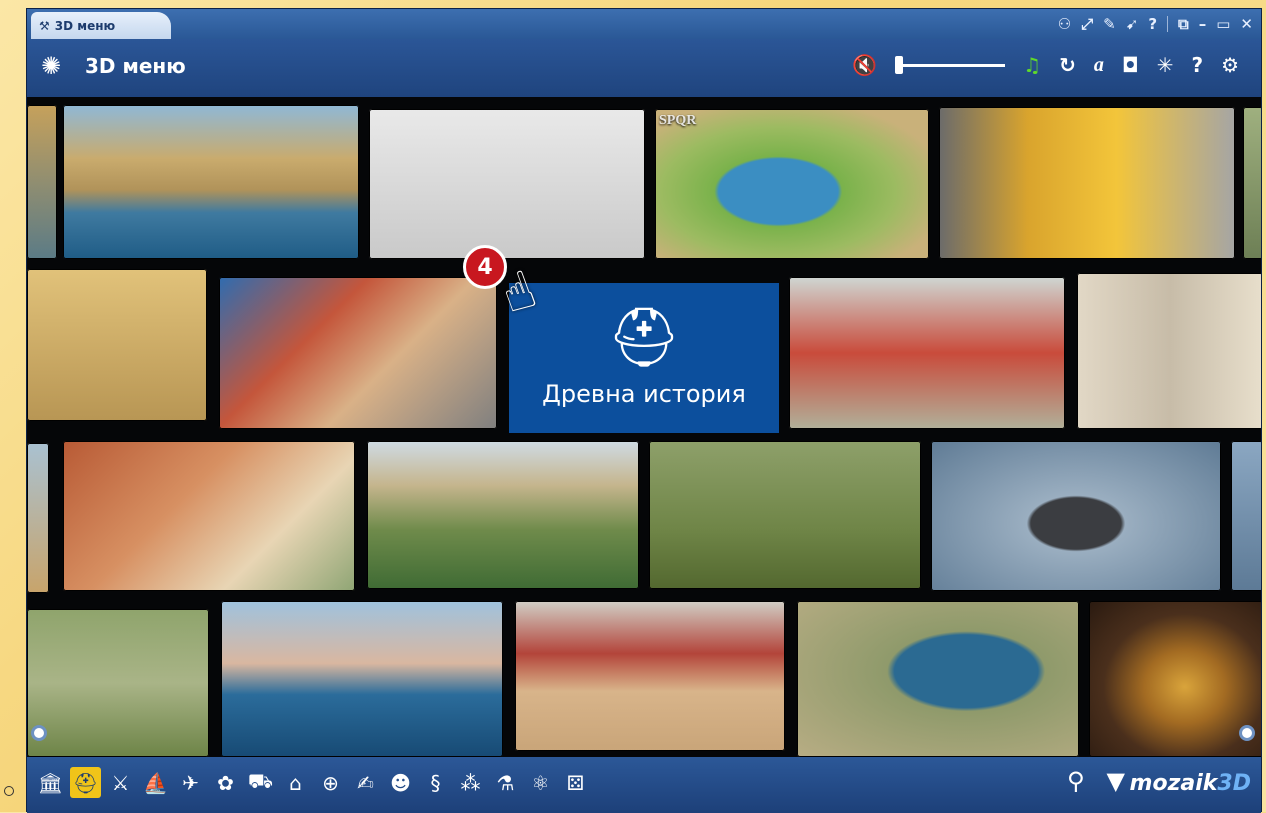 This screenshot has height=813, width=1266. I want to click on tile-temple-cutaway, so click(1087, 183).